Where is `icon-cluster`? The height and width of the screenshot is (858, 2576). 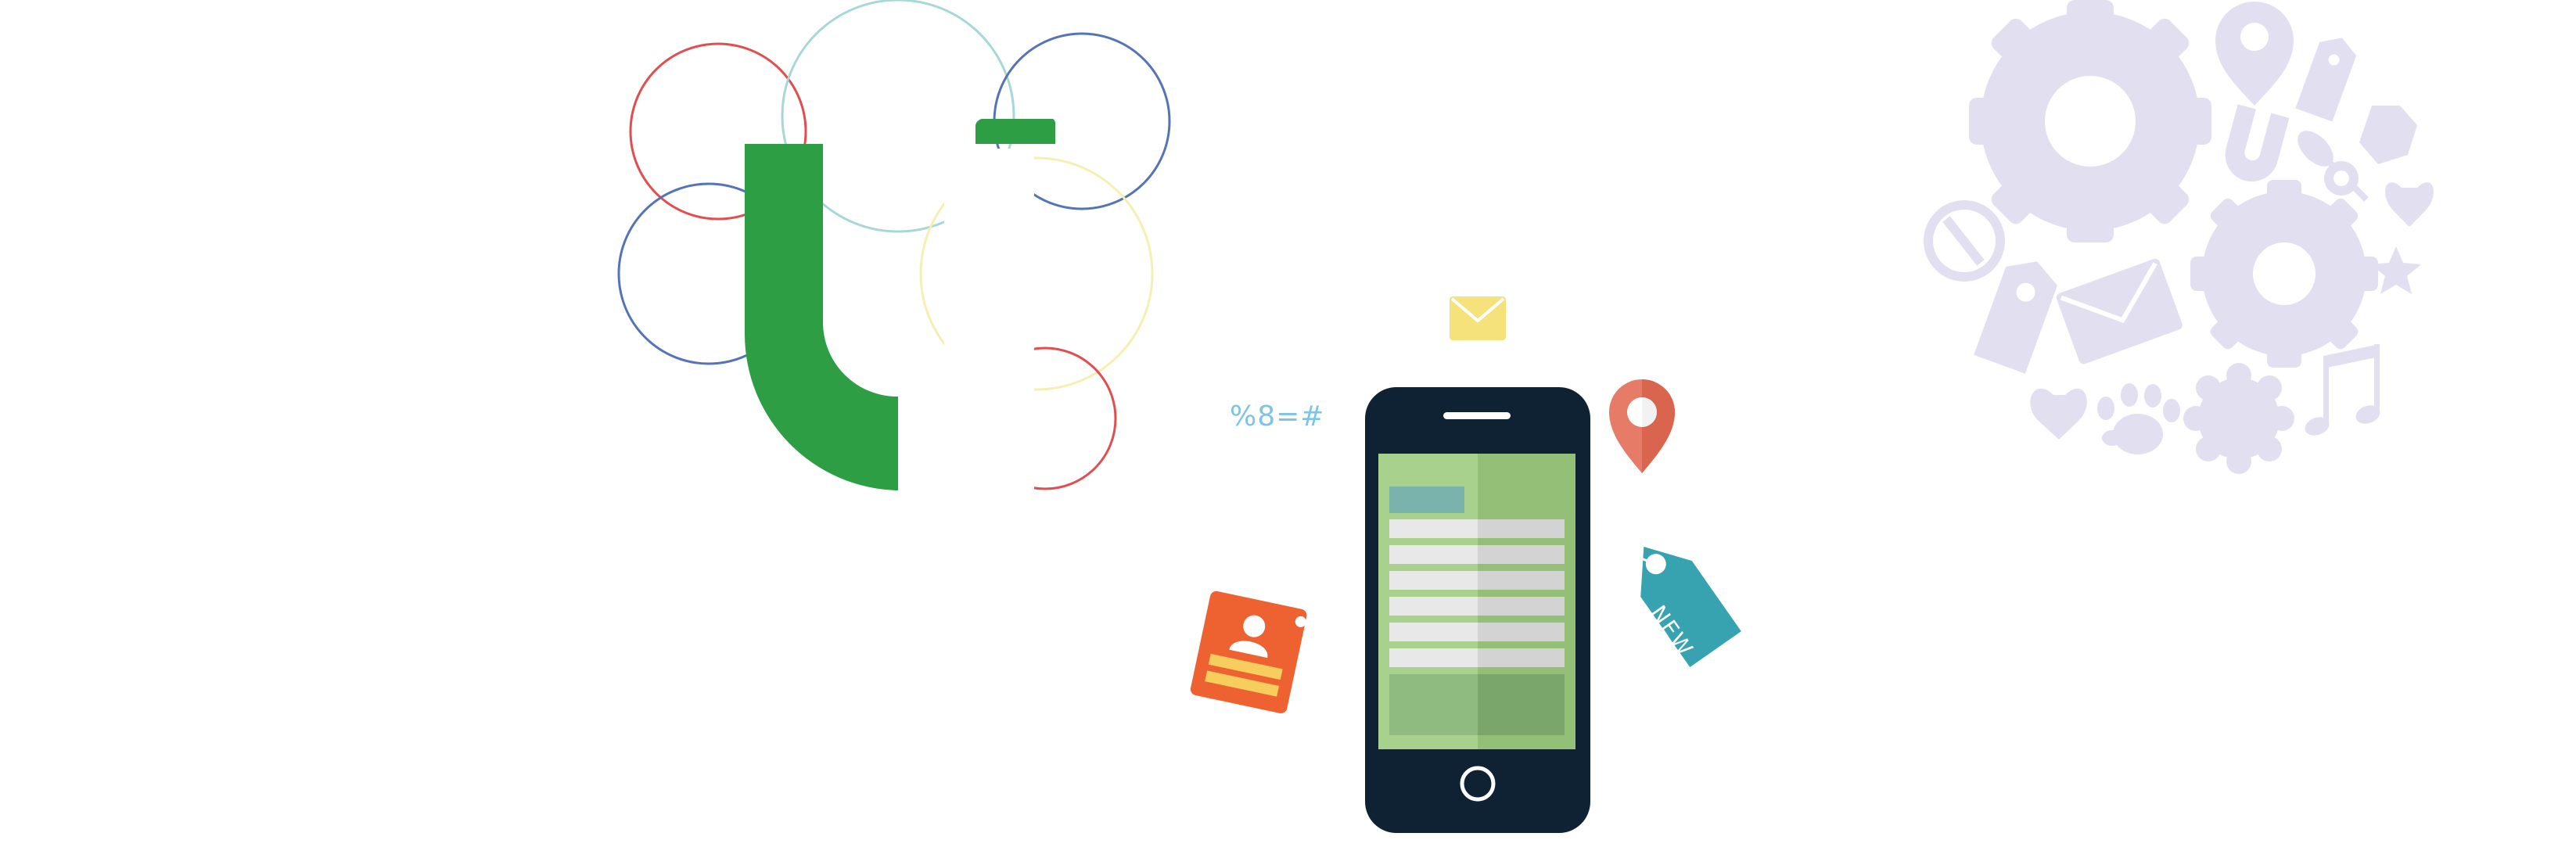 icon-cluster is located at coordinates (2179, 237).